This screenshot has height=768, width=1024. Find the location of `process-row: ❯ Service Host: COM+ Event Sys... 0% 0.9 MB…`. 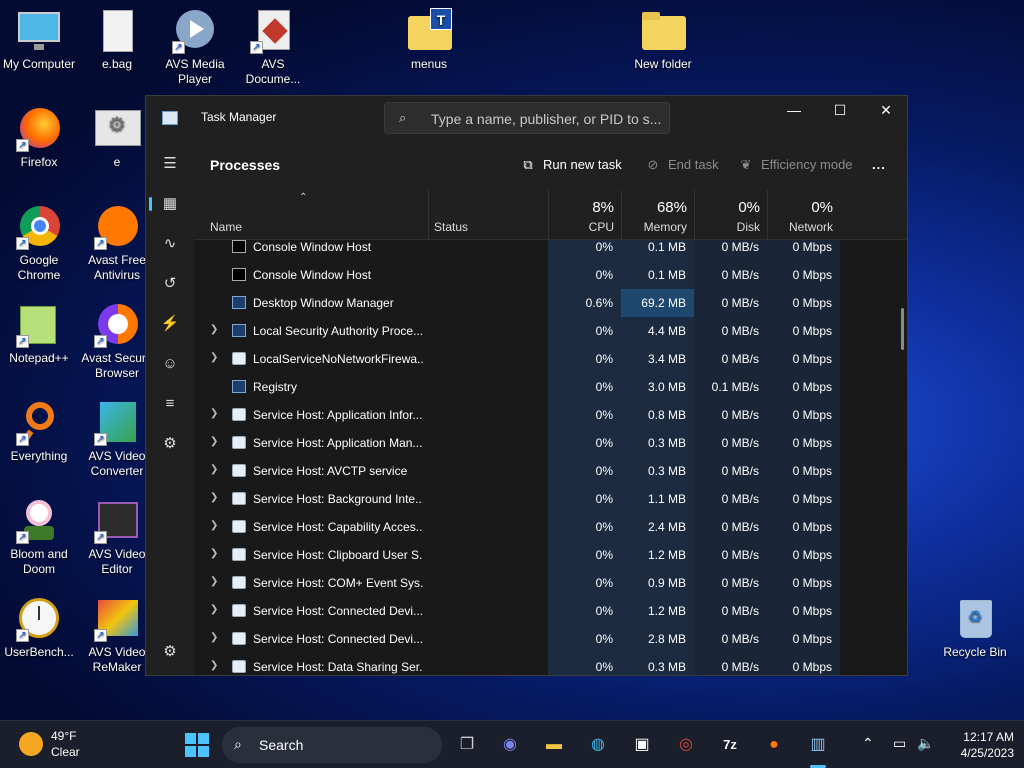

process-row: ❯ Service Host: COM+ Event Sys... 0% 0.9 MB… is located at coordinates (550, 583).